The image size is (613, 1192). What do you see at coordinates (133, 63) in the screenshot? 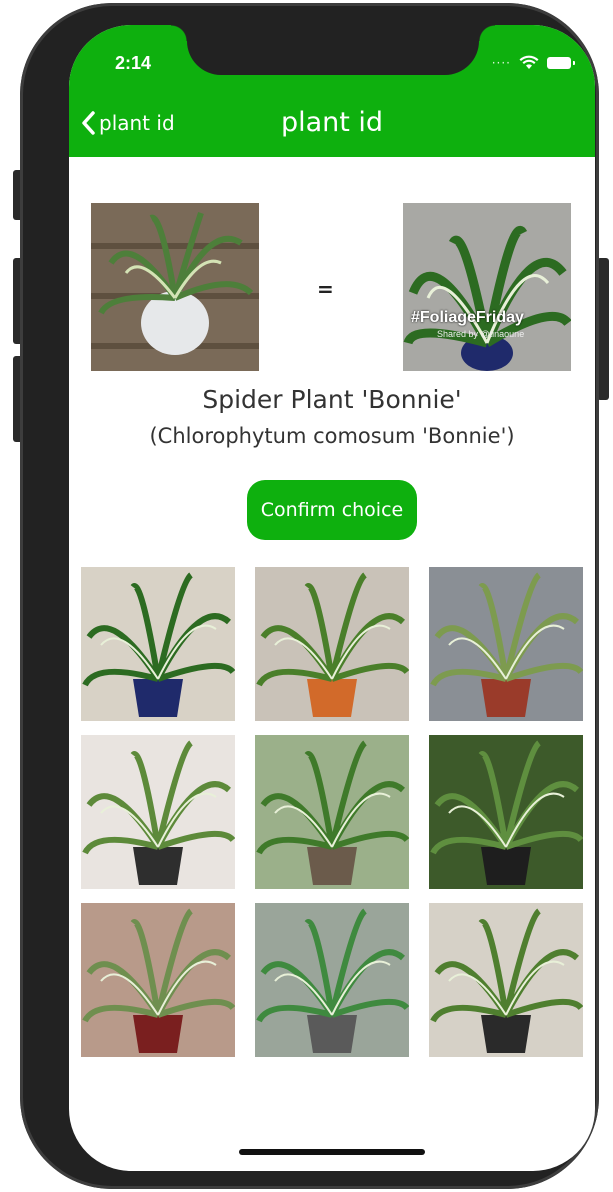
I see `status-time: 2:14` at bounding box center [133, 63].